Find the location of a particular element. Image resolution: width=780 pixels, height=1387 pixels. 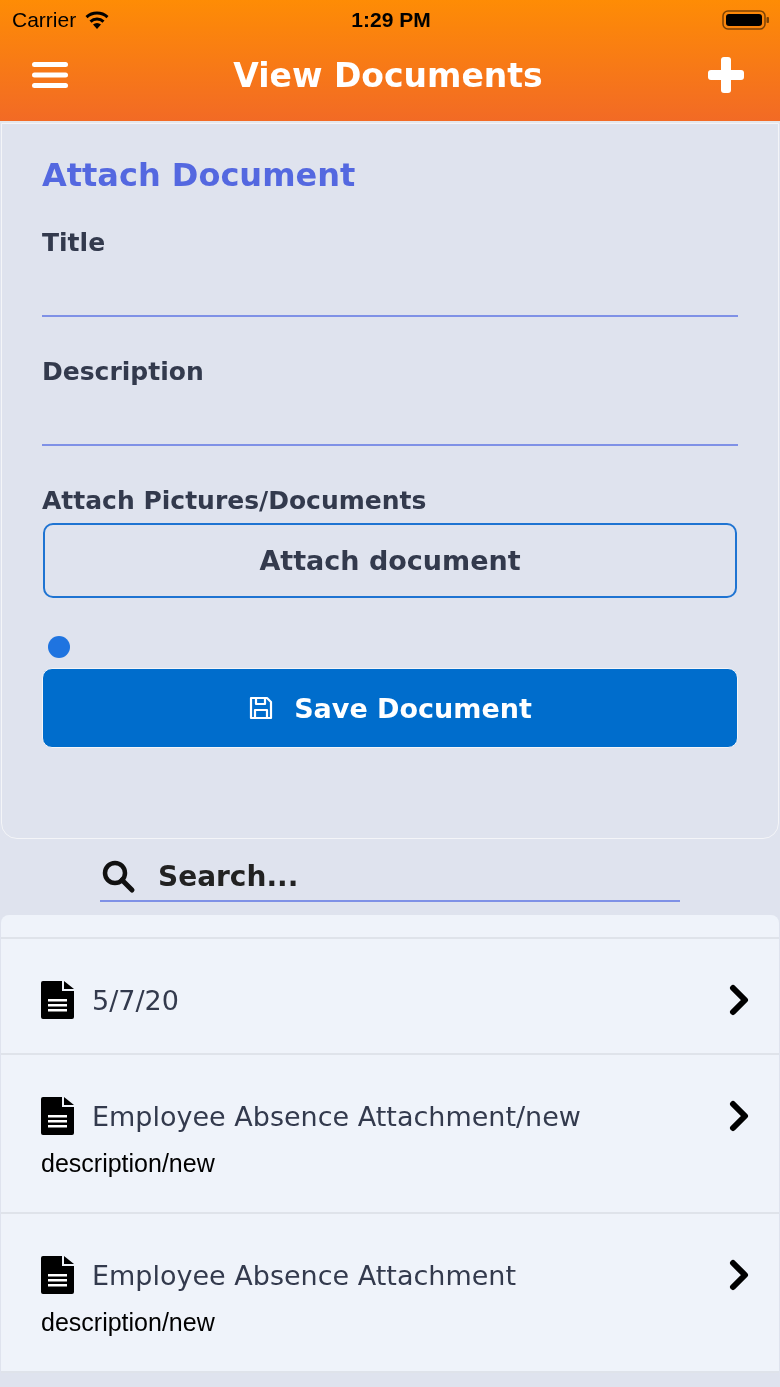

carrier-label: Carrier is located at coordinates (44, 20).